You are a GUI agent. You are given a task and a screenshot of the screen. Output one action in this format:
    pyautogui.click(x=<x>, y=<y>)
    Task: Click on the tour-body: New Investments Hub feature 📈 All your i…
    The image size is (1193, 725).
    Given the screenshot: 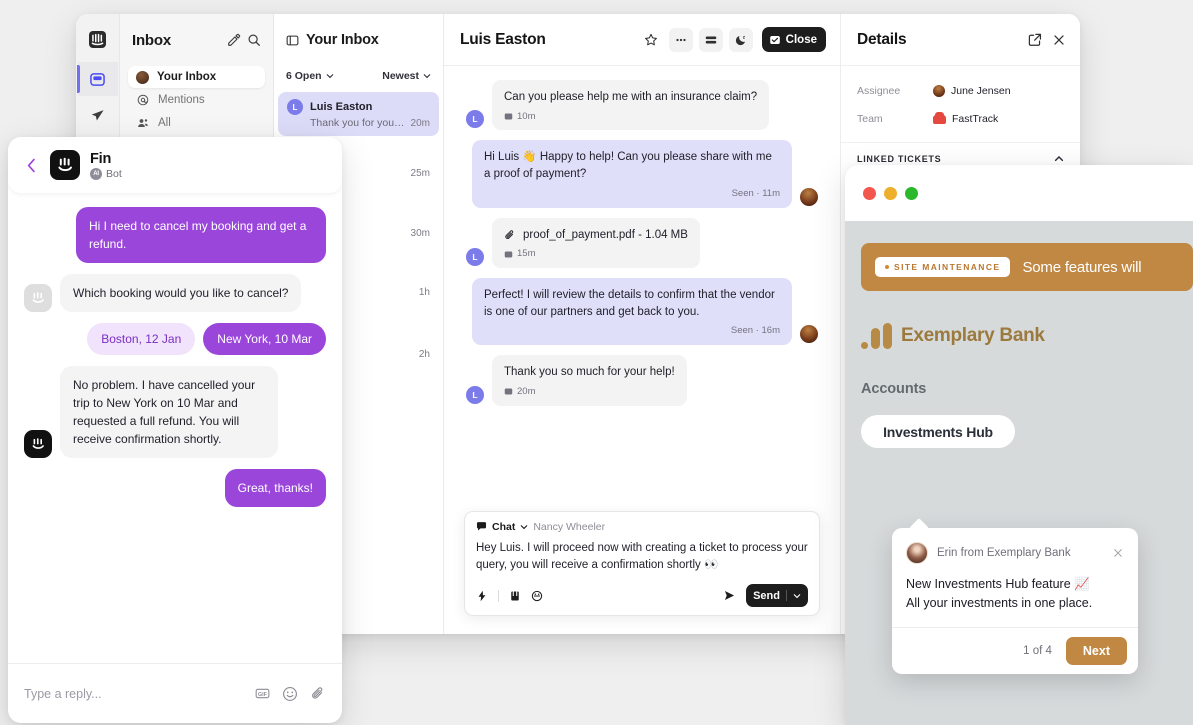 What is the action you would take?
    pyautogui.click(x=1015, y=595)
    